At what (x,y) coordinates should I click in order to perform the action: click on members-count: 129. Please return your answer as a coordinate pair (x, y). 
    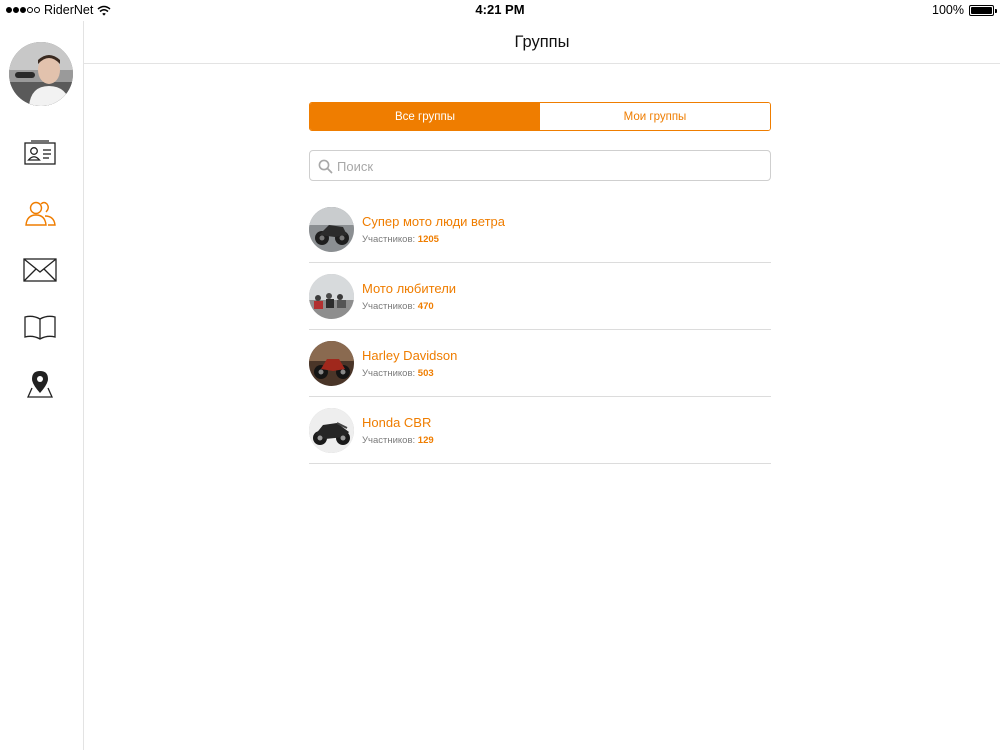
    Looking at the image, I should click on (425, 440).